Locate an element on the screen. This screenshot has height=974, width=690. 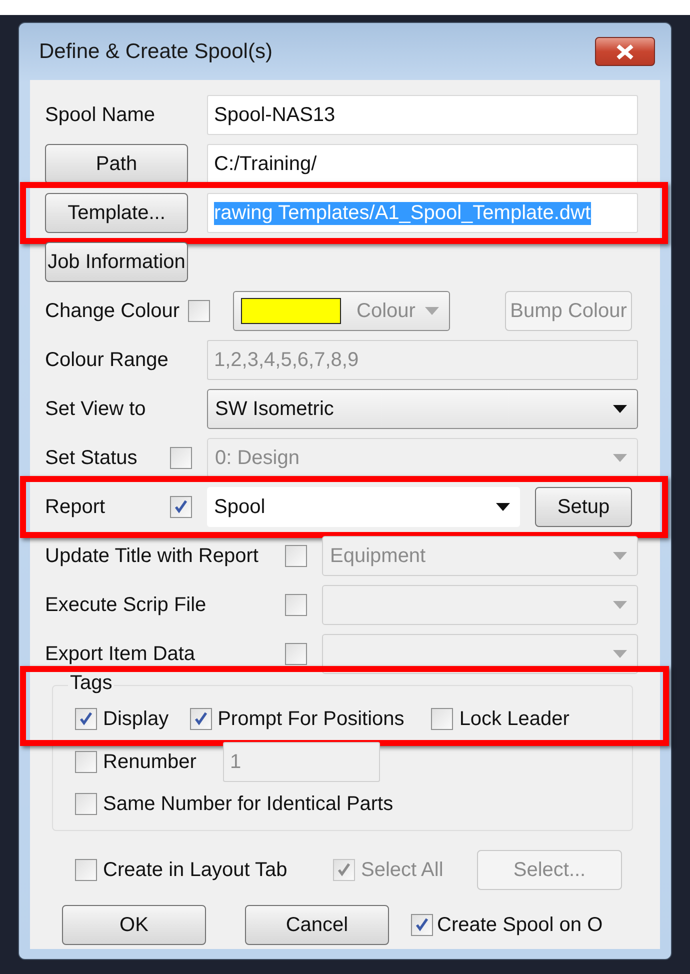
option-label: Display is located at coordinates (136, 719).